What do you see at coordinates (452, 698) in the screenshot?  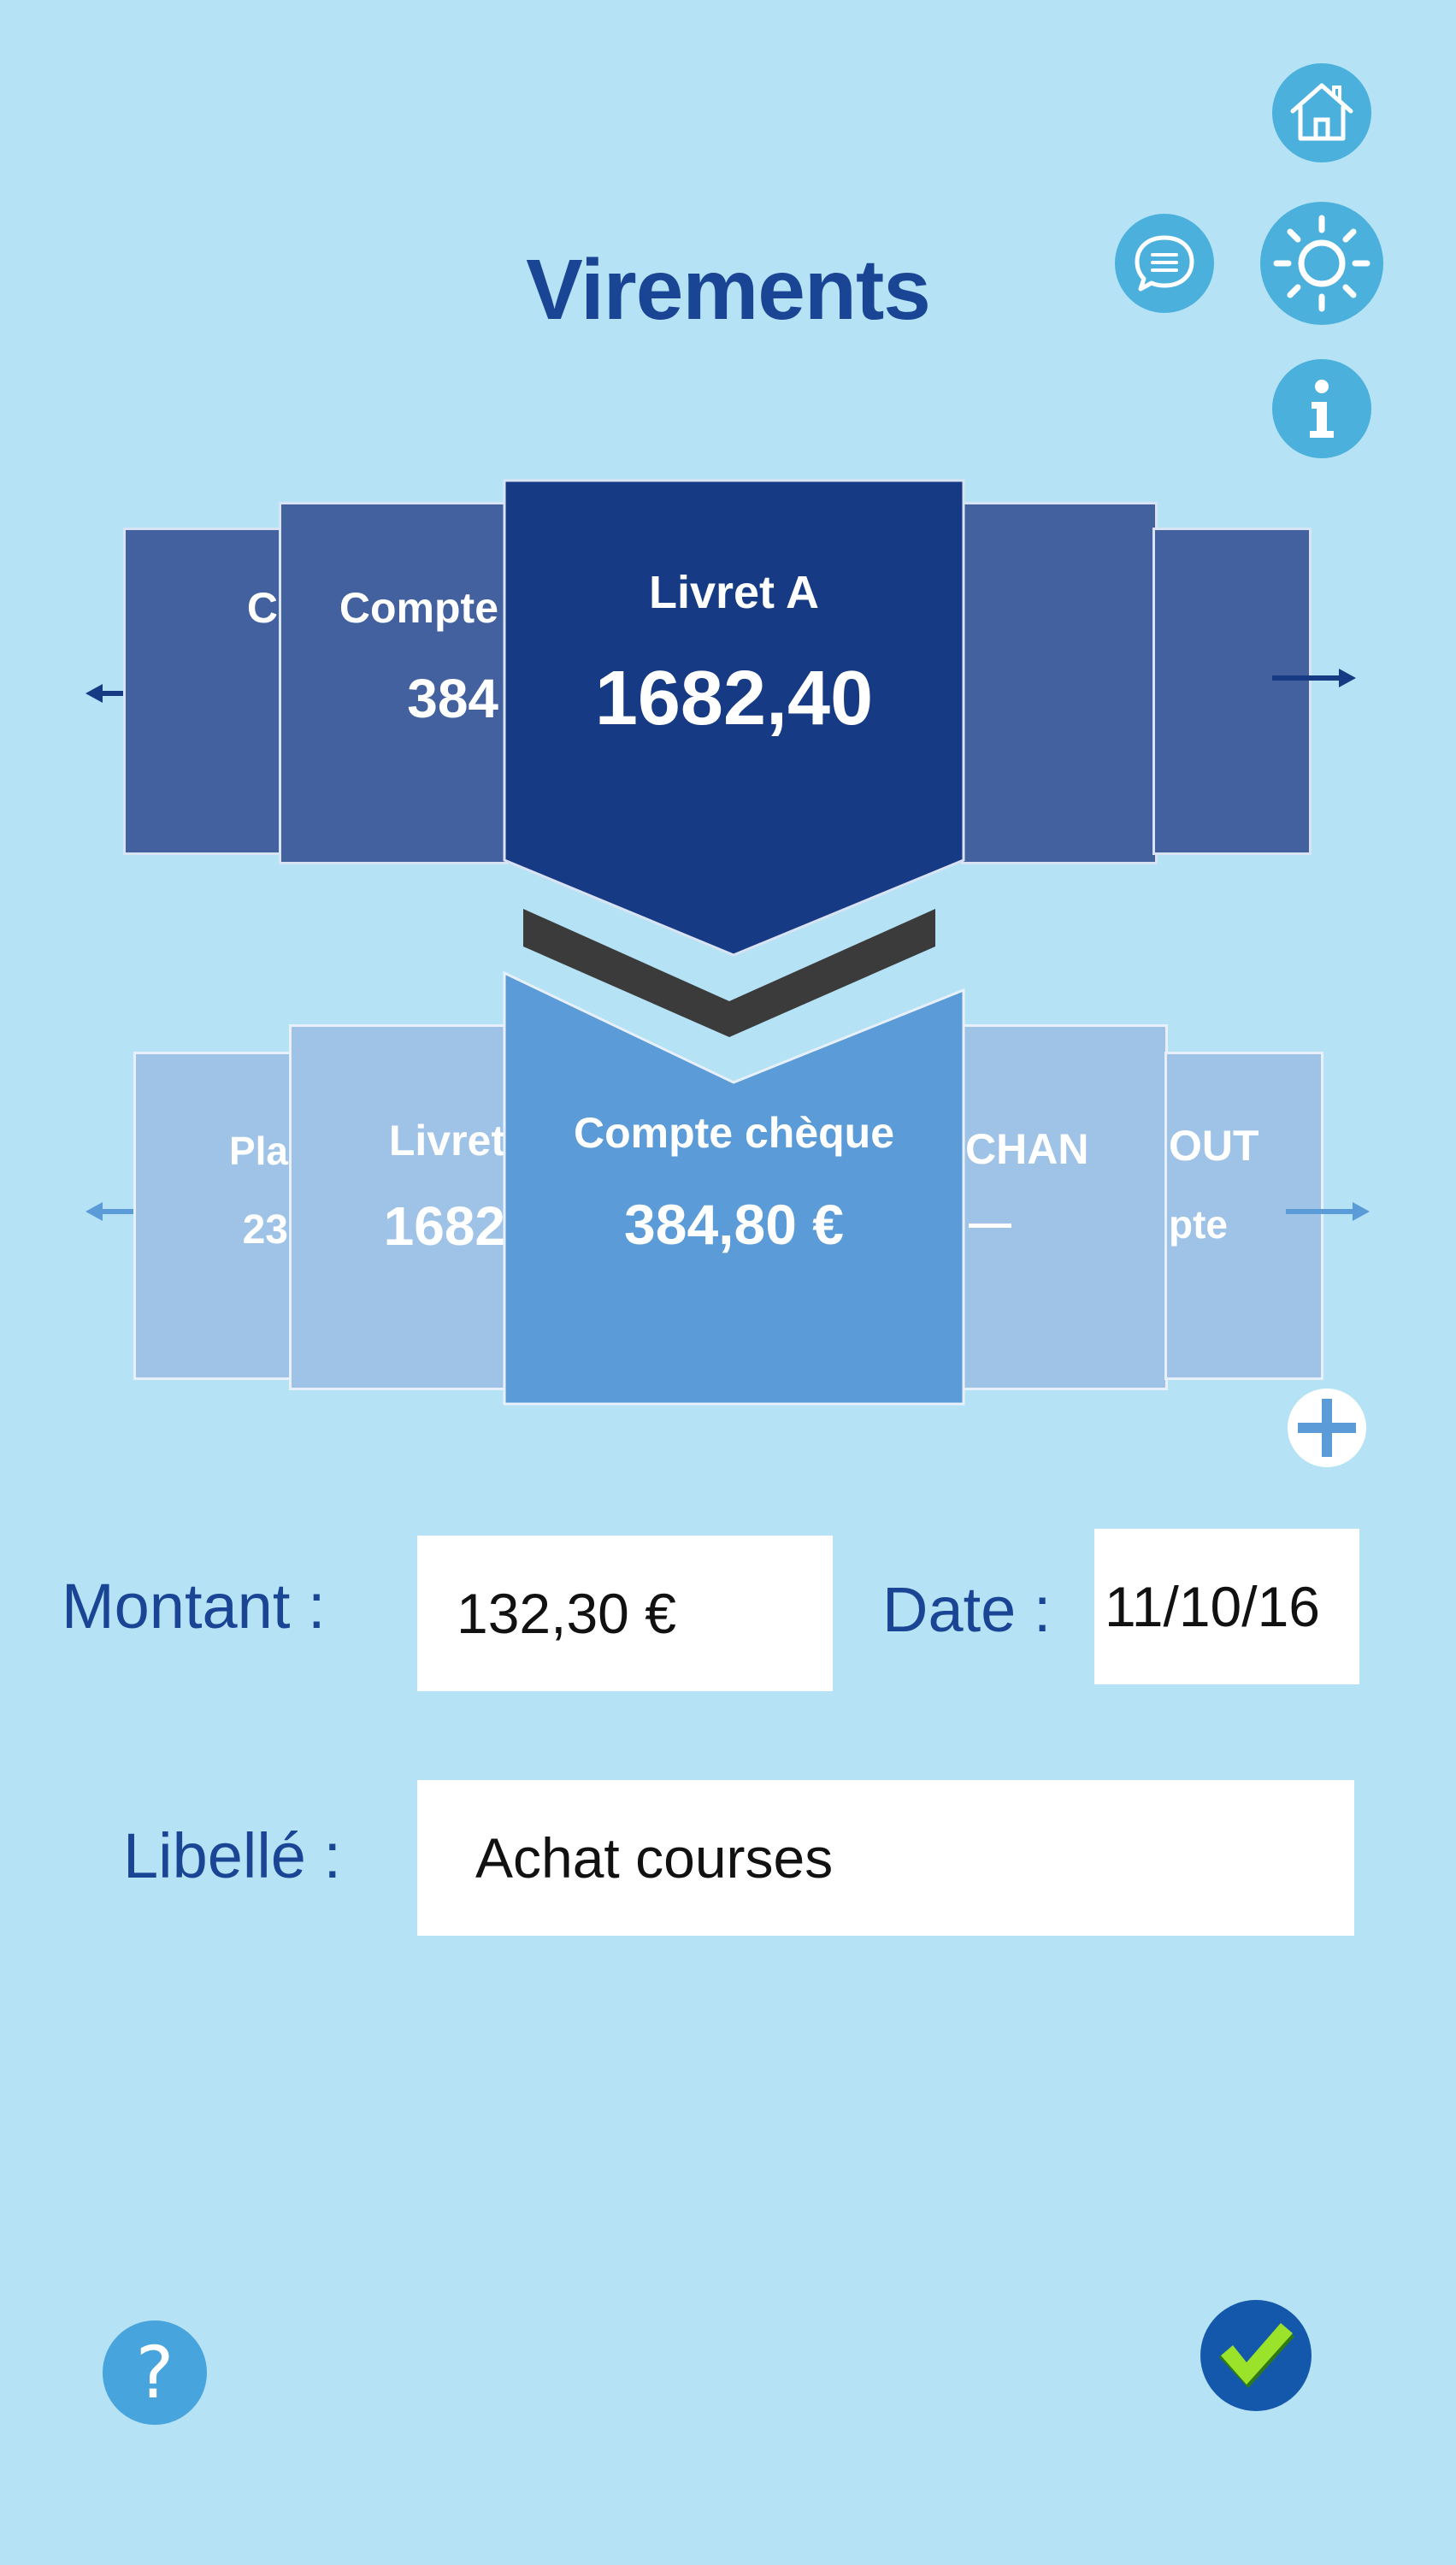 I see `account-balance: 384` at bounding box center [452, 698].